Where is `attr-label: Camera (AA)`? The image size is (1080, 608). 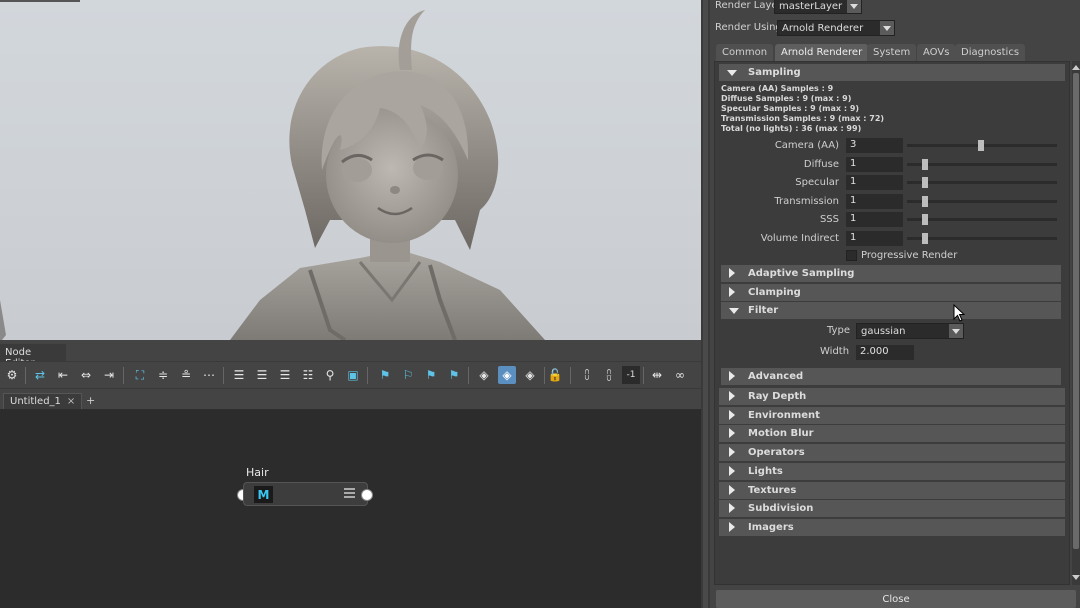
attr-label: Camera (AA) is located at coordinates (806, 145).